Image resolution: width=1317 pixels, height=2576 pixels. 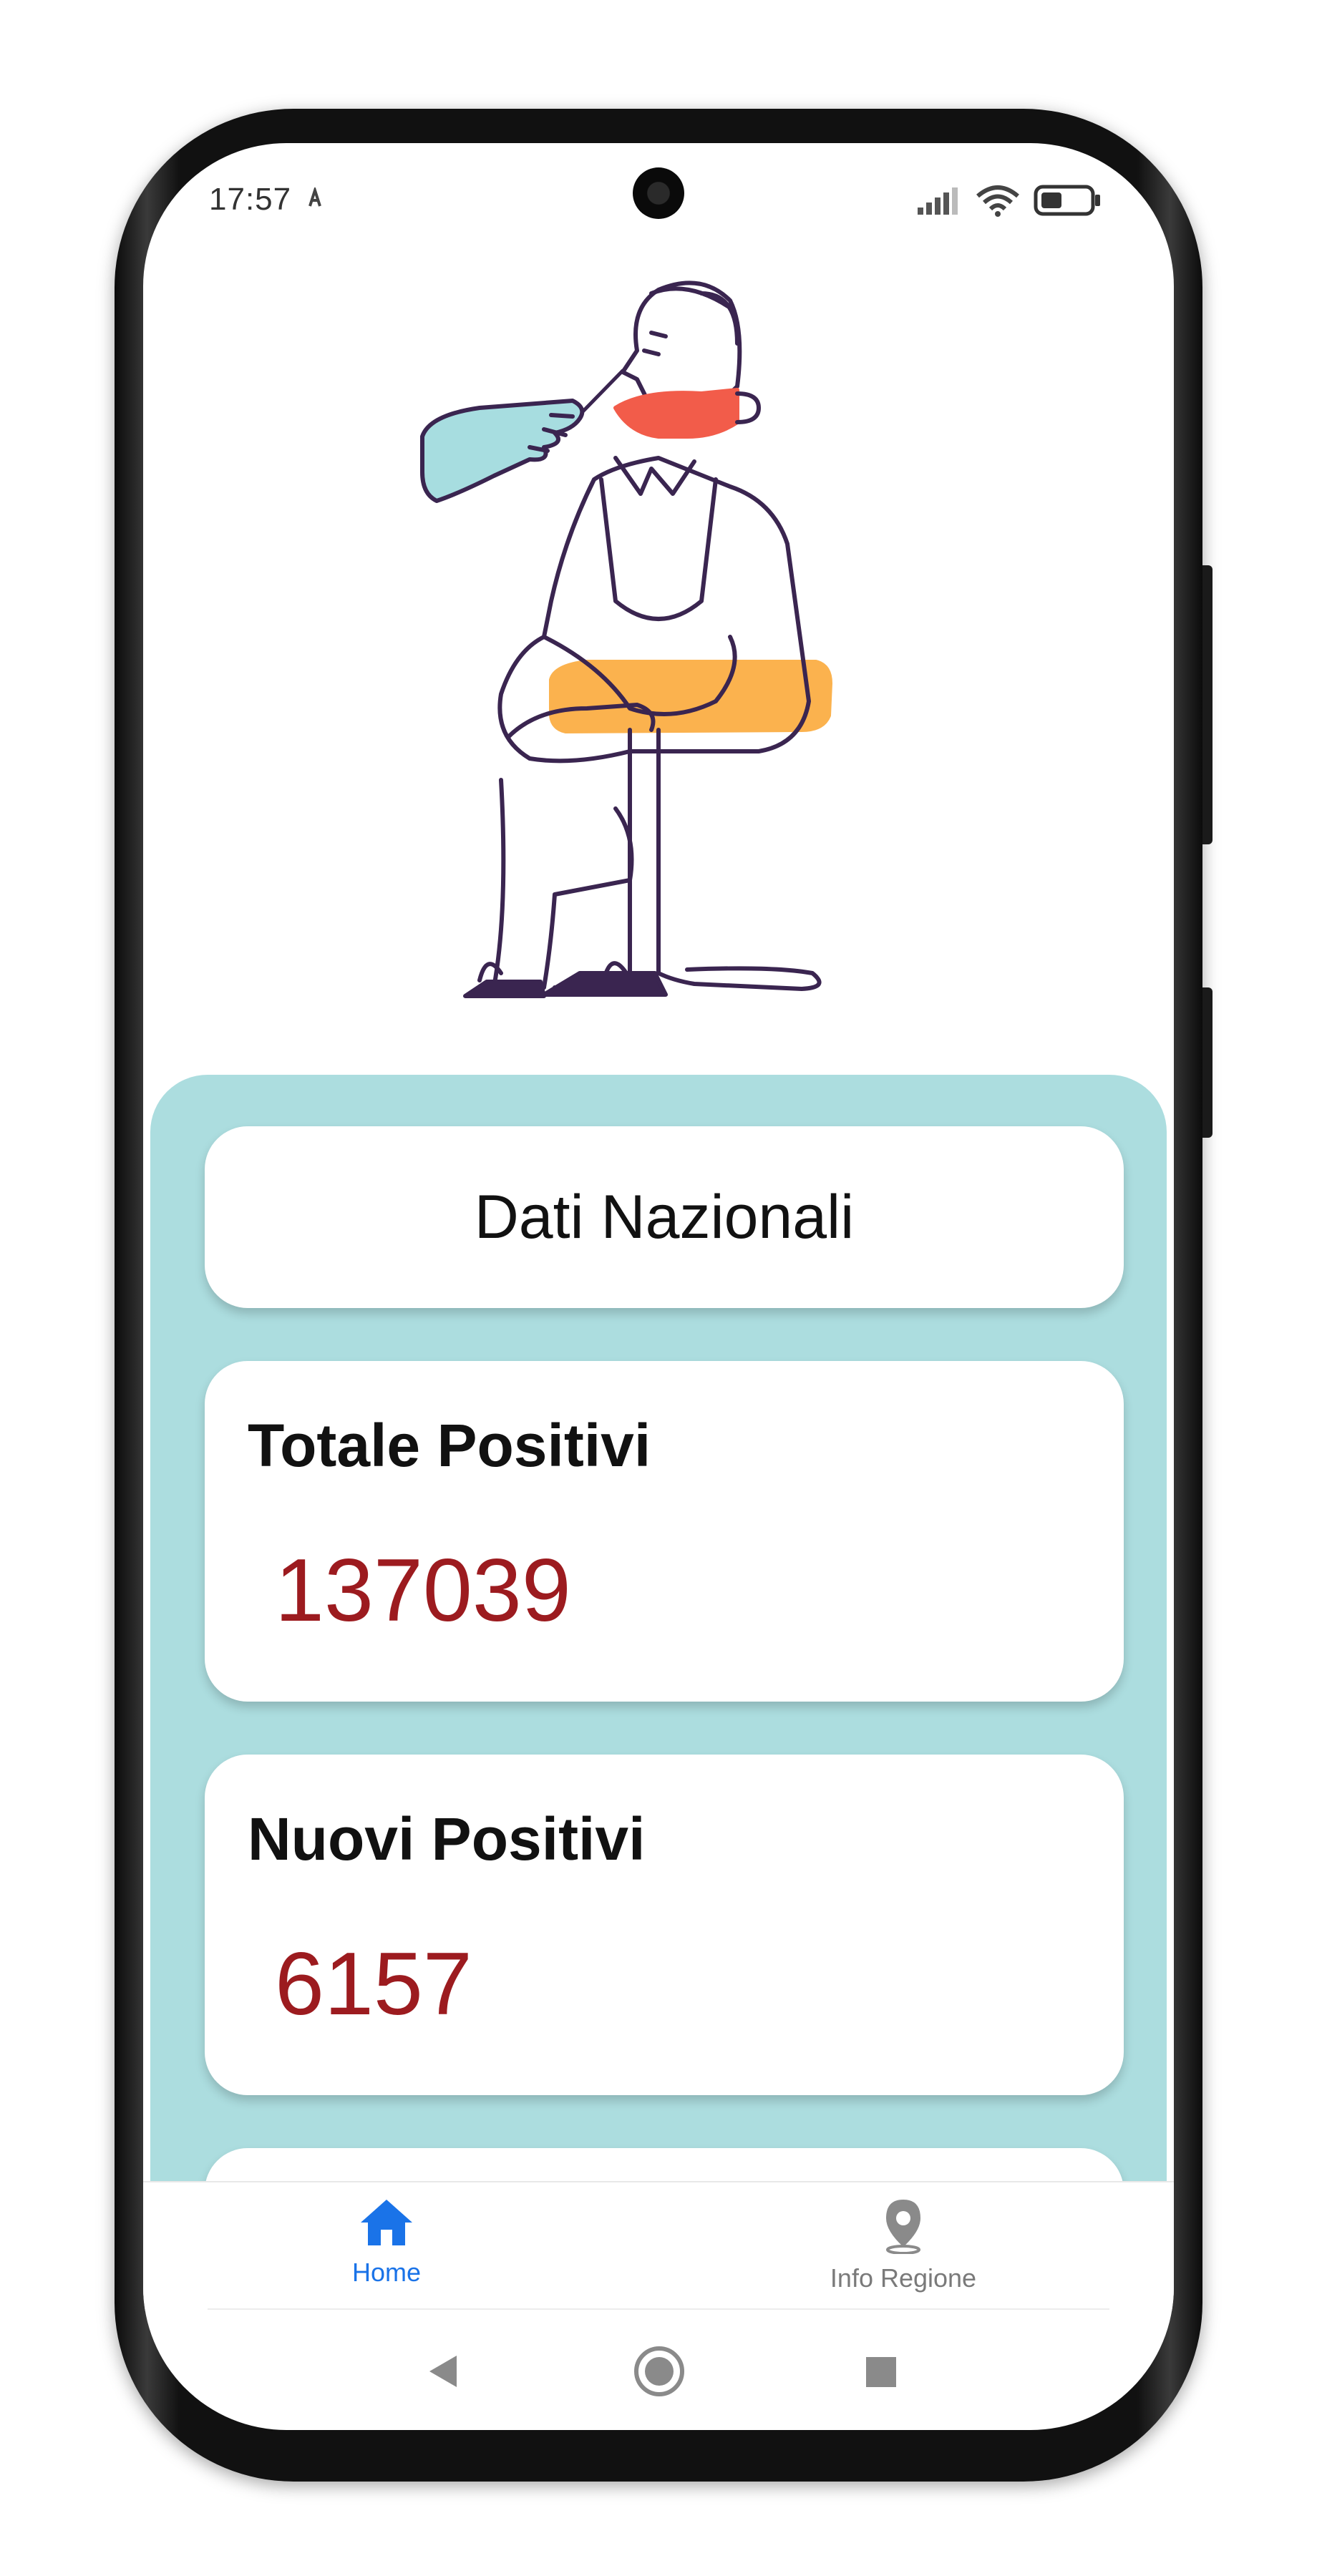 I want to click on home-button-icon, so click(x=659, y=2371).